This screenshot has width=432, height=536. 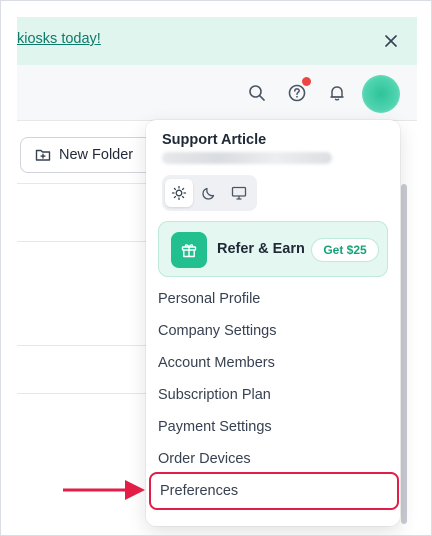 I want to click on search-icon, so click(x=257, y=93).